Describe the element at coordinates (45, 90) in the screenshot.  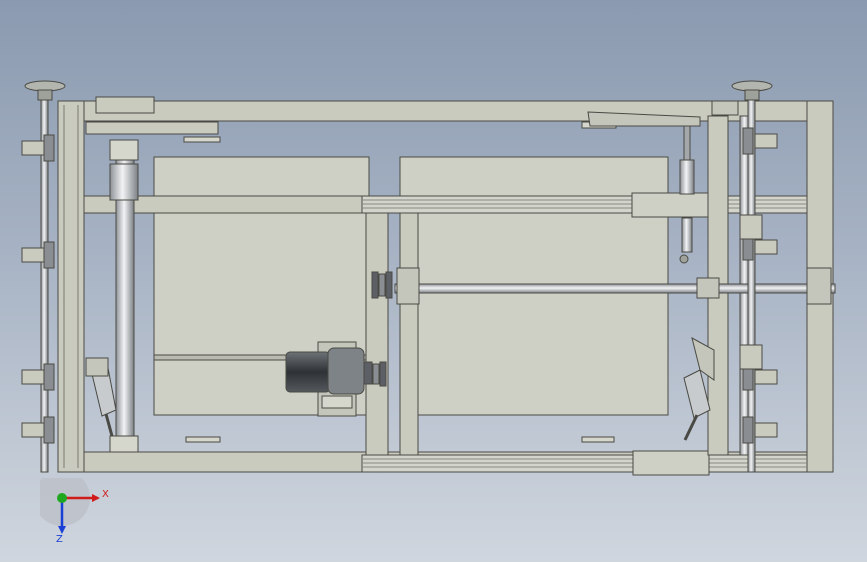
I see `handwheel-left` at that location.